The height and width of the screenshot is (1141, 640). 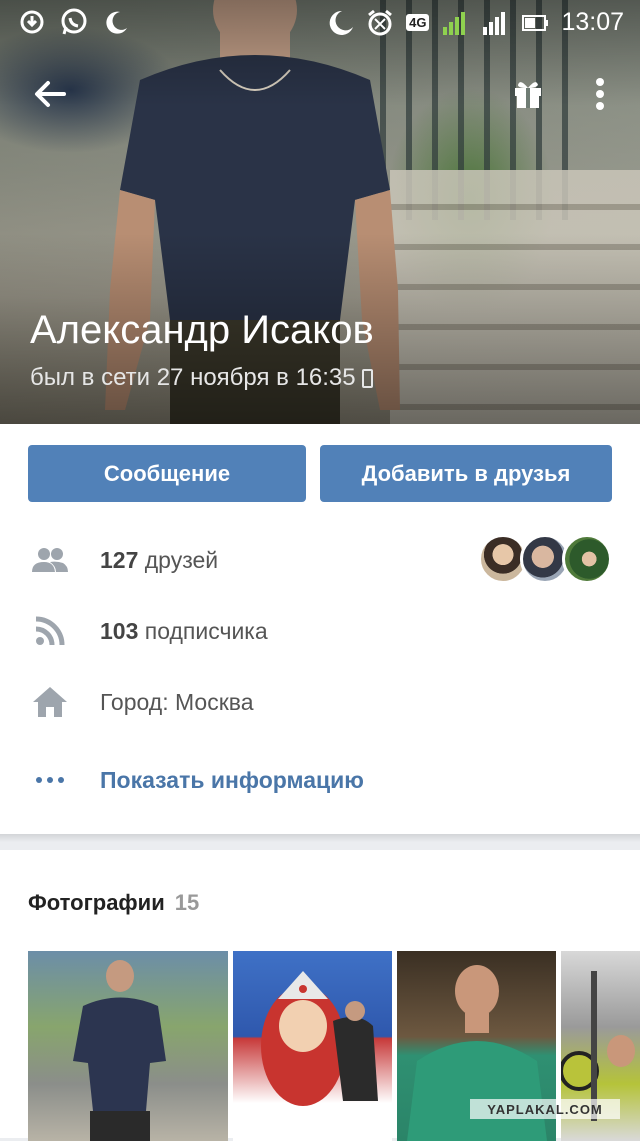 What do you see at coordinates (119, 630) in the screenshot?
I see `subscribers-count: 103` at bounding box center [119, 630].